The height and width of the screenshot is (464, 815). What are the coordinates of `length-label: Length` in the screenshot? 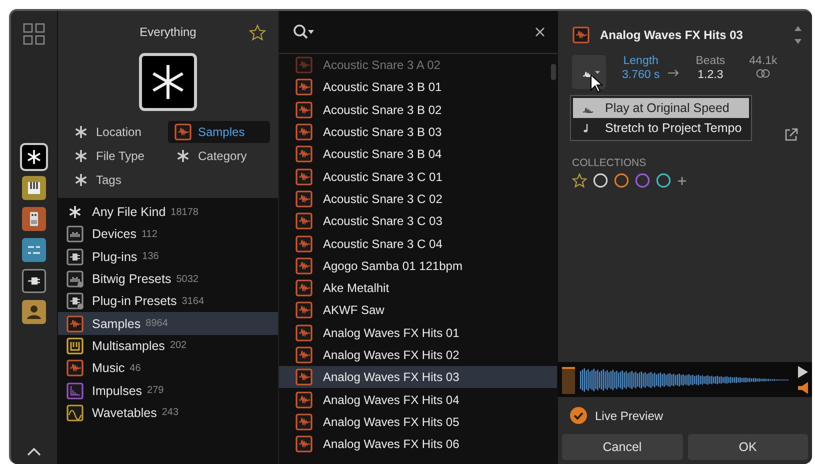 It's located at (640, 61).